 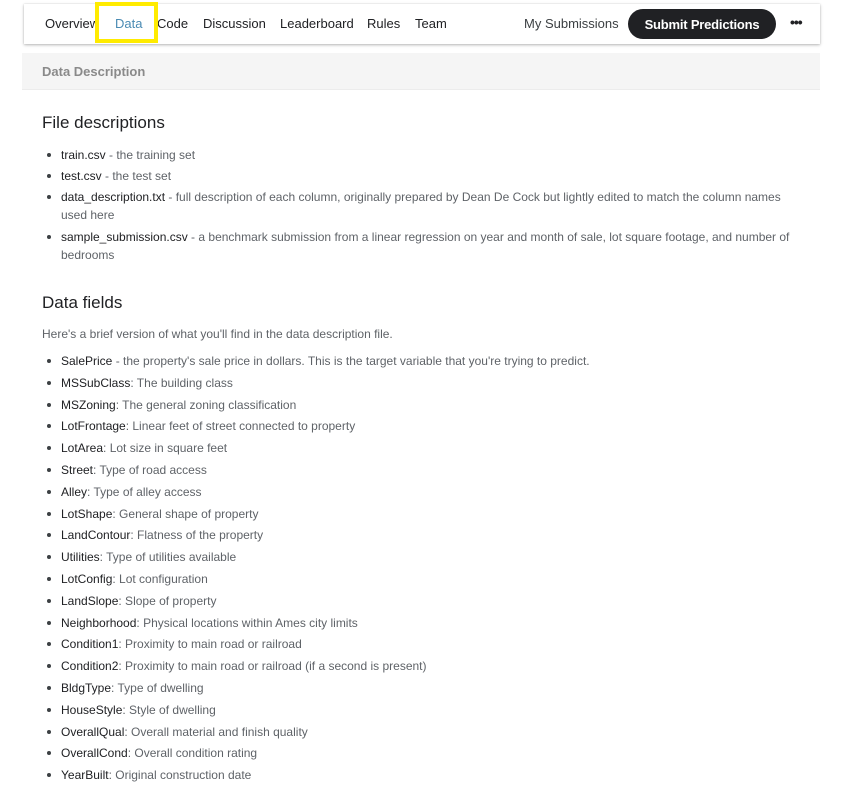 I want to click on field-name: Utilities, so click(x=80, y=557).